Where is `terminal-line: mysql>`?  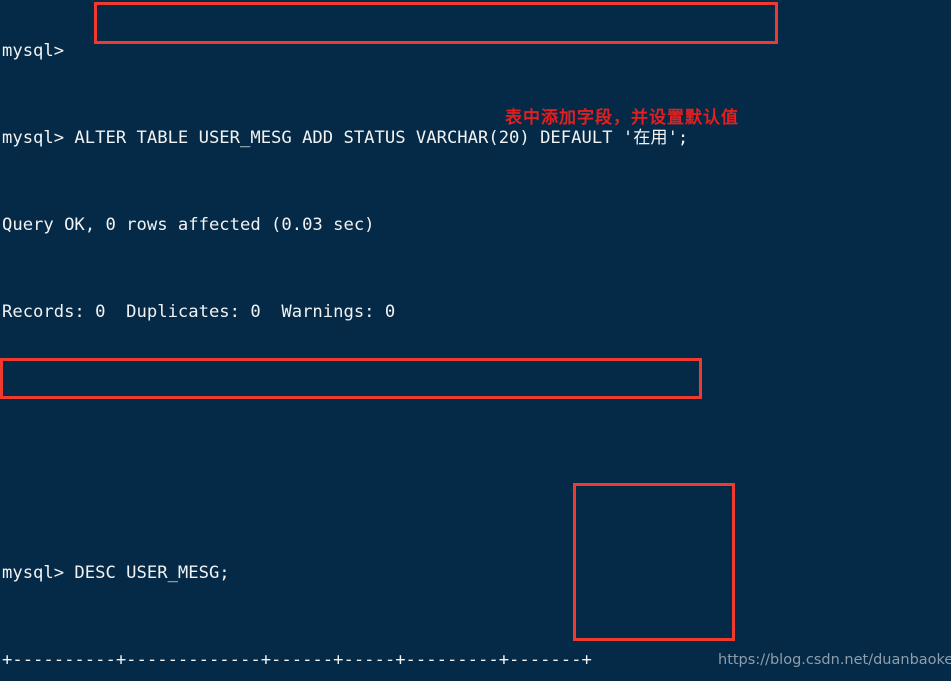 terminal-line: mysql> is located at coordinates (33, 51).